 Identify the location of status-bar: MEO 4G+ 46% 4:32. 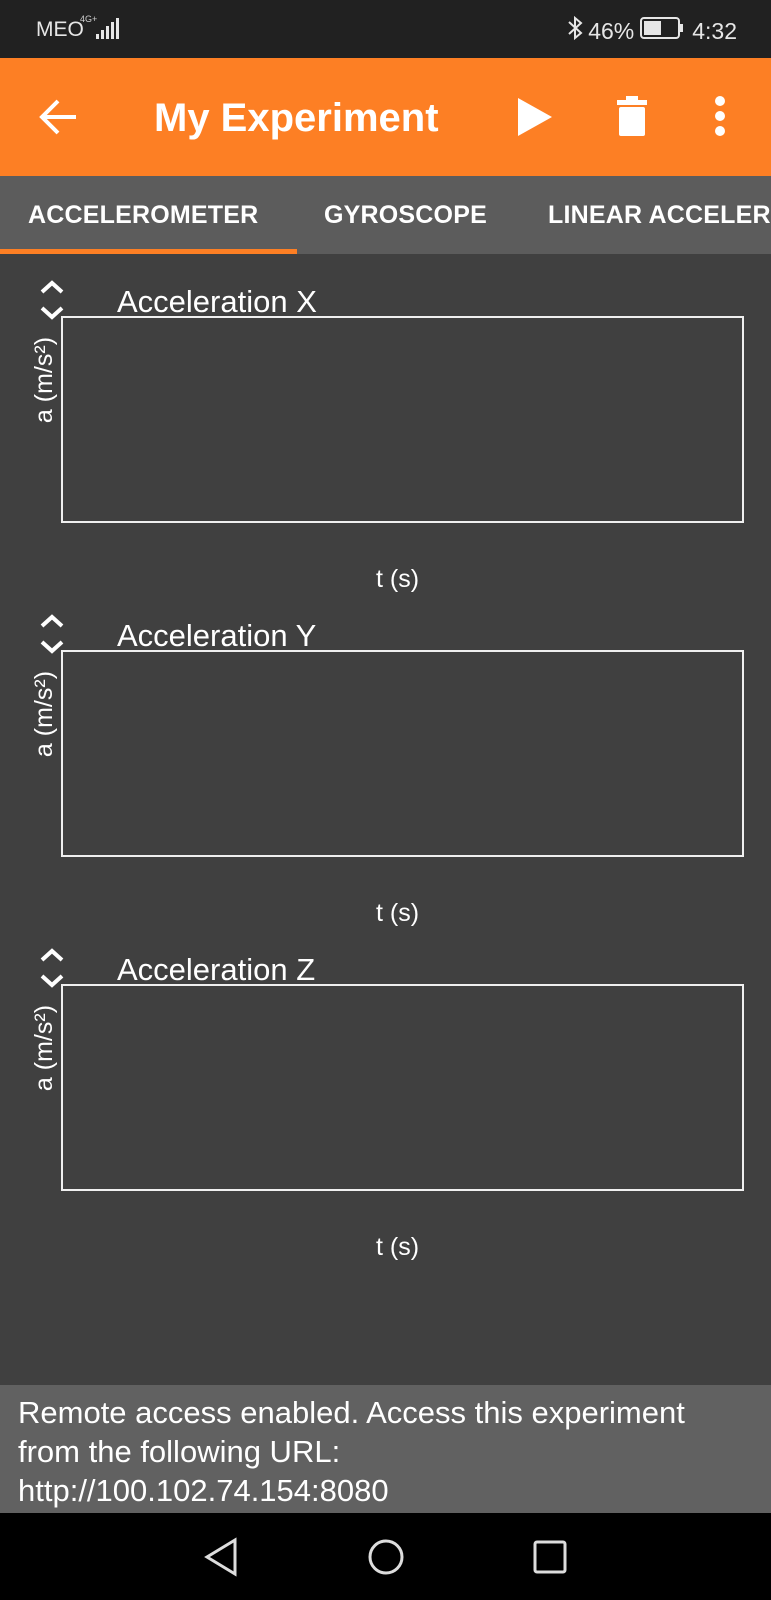
(385, 29).